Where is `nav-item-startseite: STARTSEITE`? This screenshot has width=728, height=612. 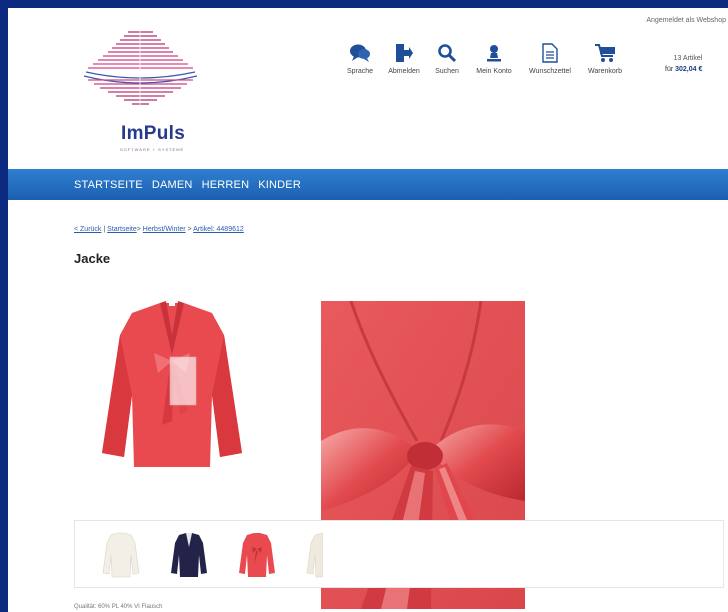 nav-item-startseite: STARTSEITE is located at coordinates (108, 185).